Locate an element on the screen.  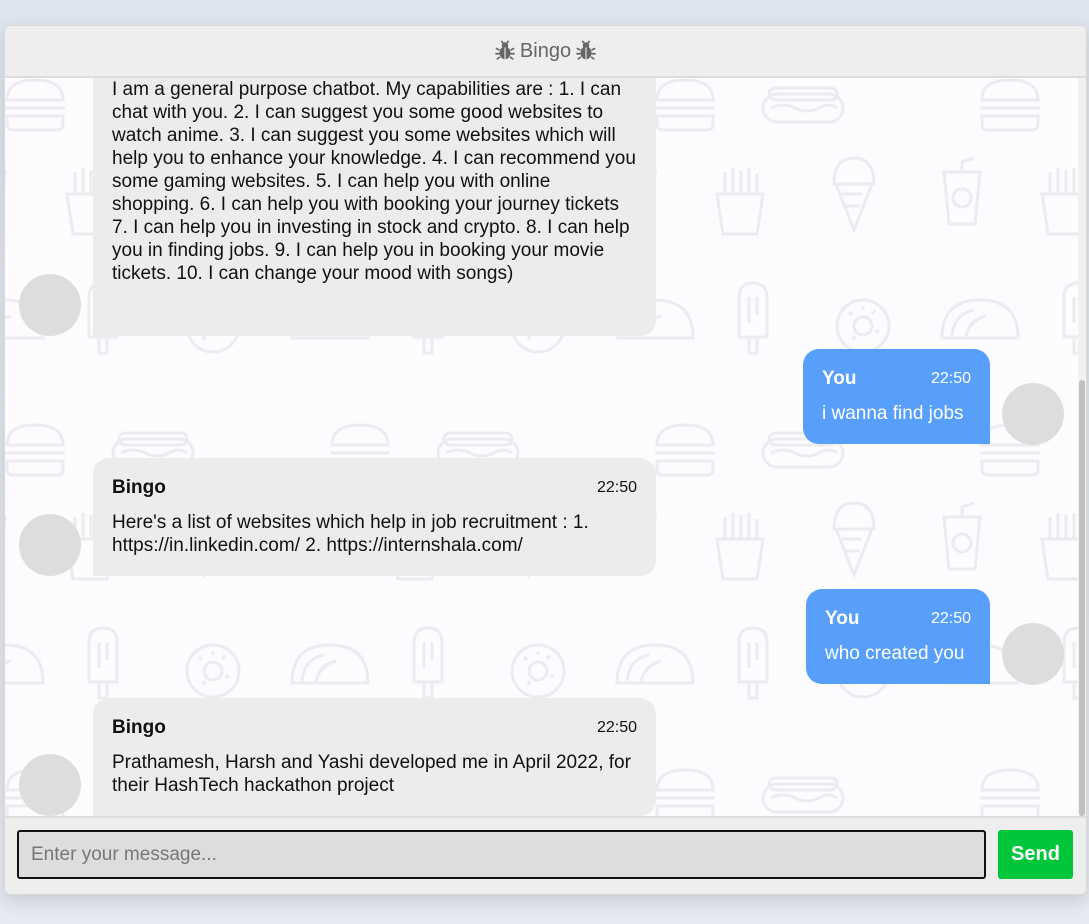
message-input-bar: Send is located at coordinates (545, 855).